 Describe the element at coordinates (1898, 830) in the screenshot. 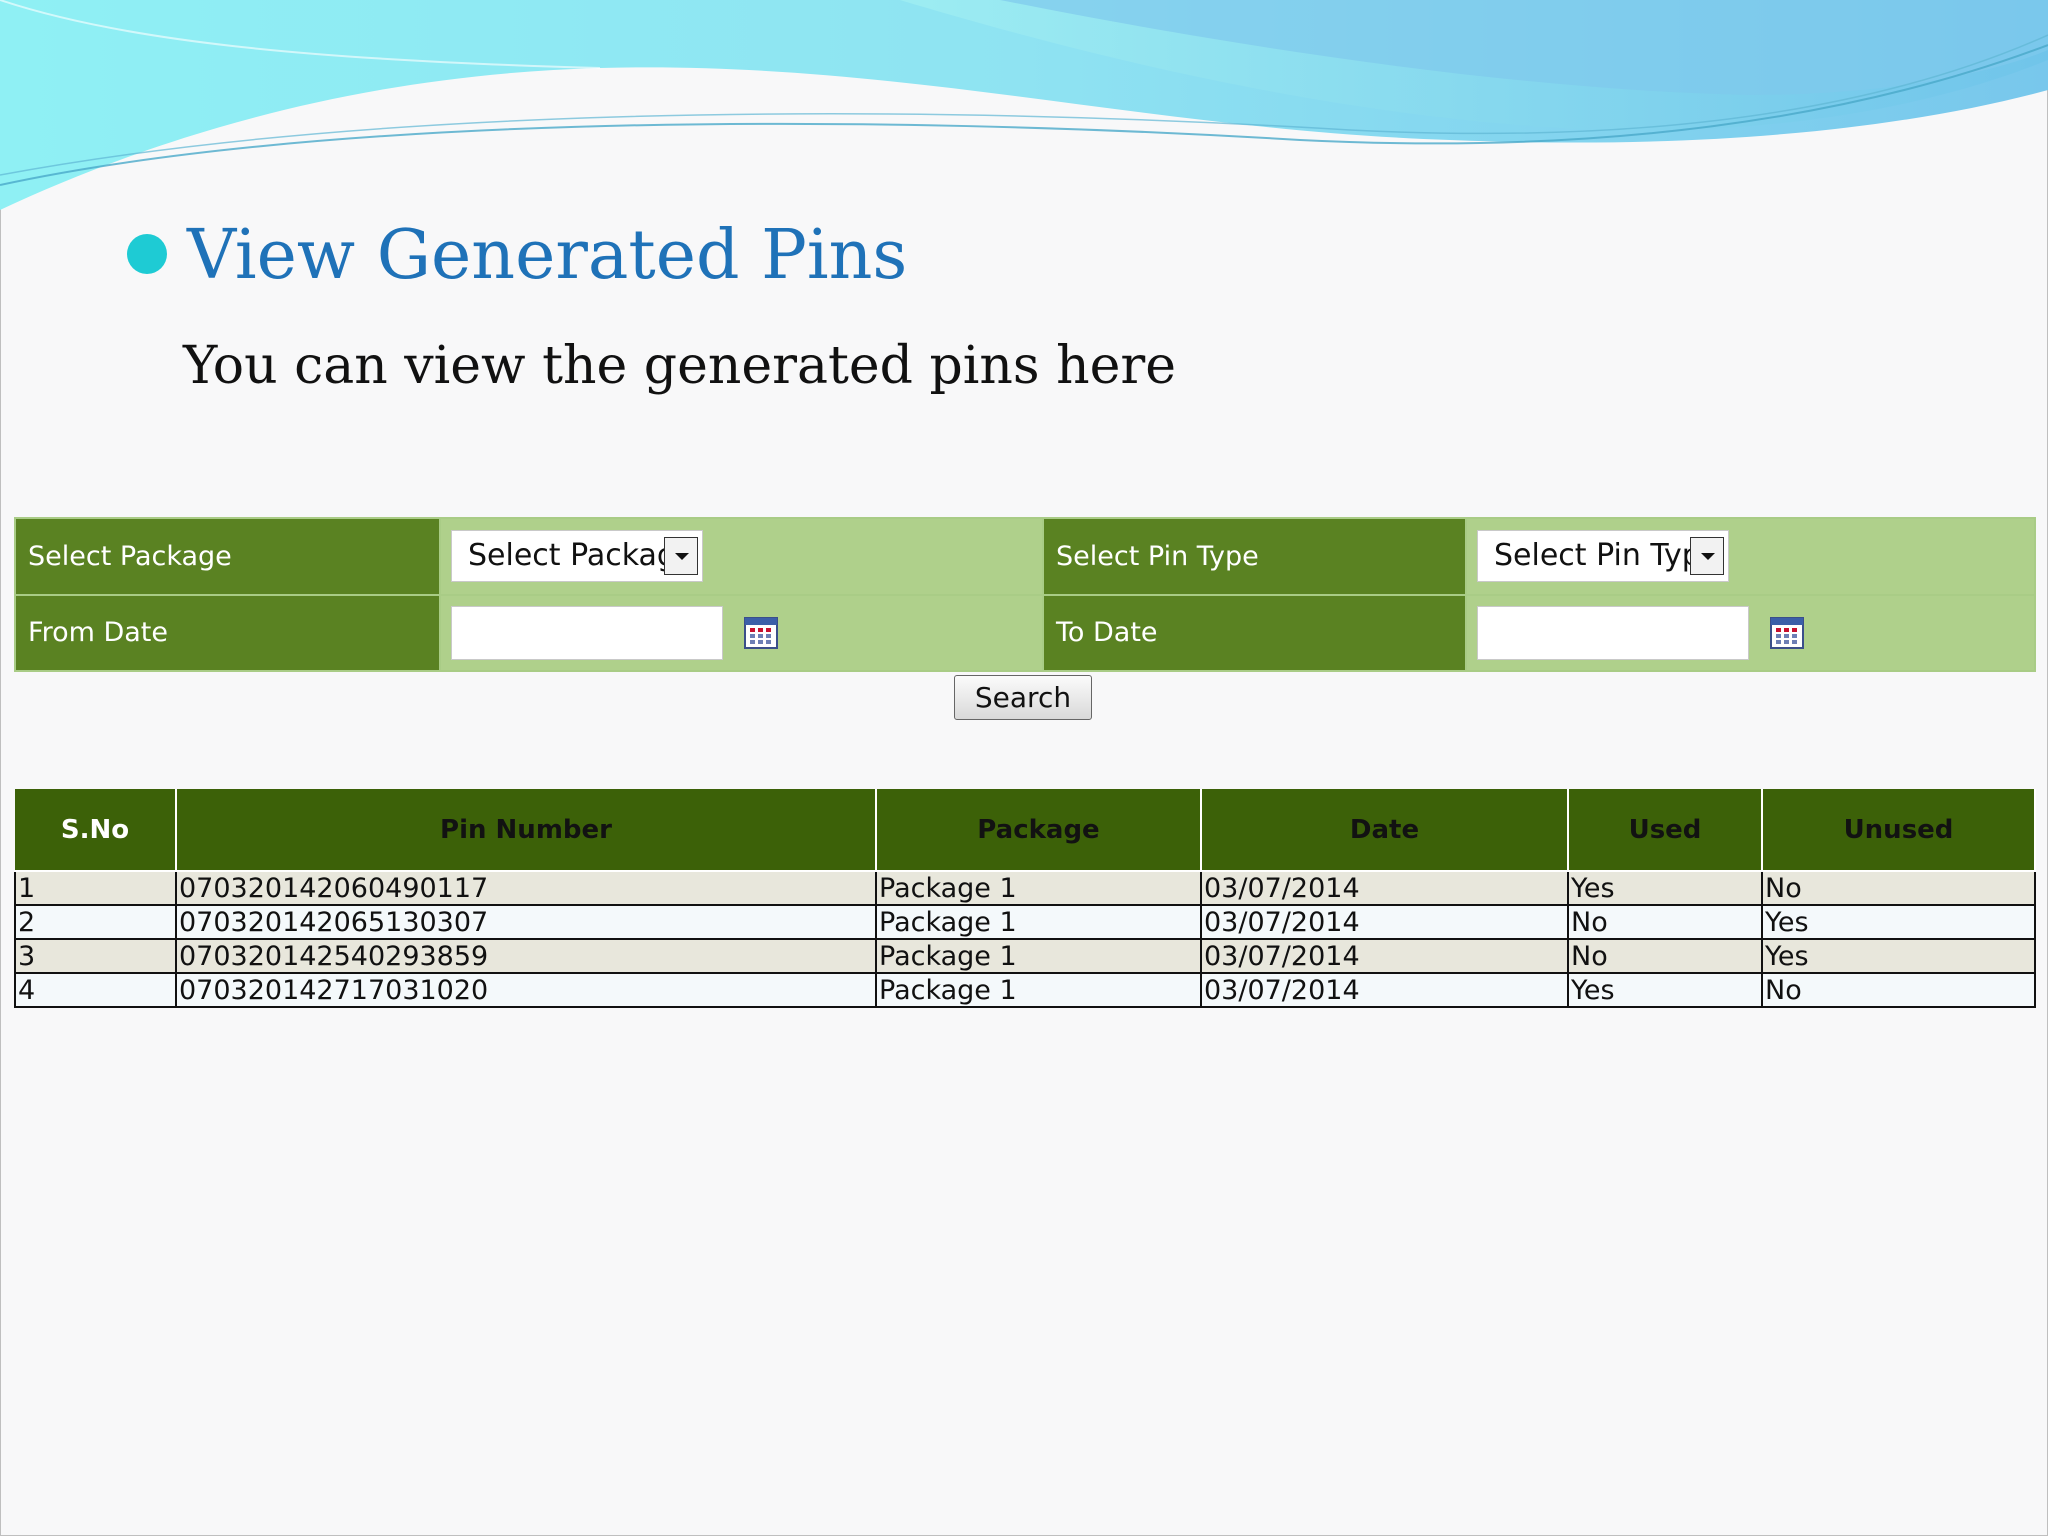

I see `column-header-unused: Unused` at that location.